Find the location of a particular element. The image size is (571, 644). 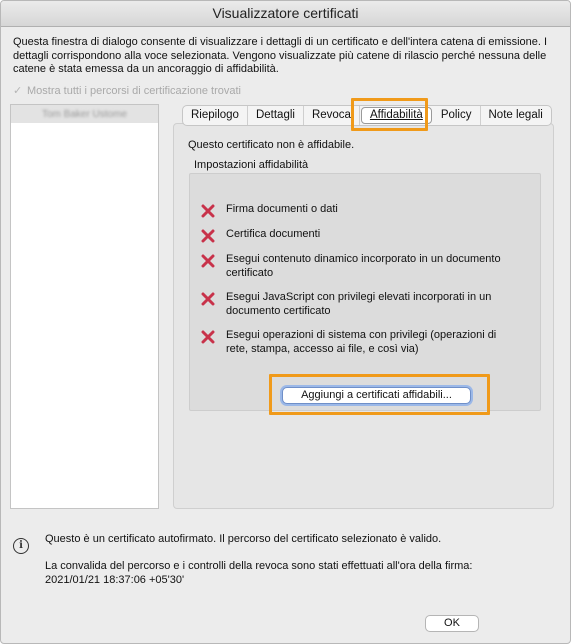

validation-timestamp: 2021/01/21 18:37:06 +05'30' is located at coordinates (115, 579).